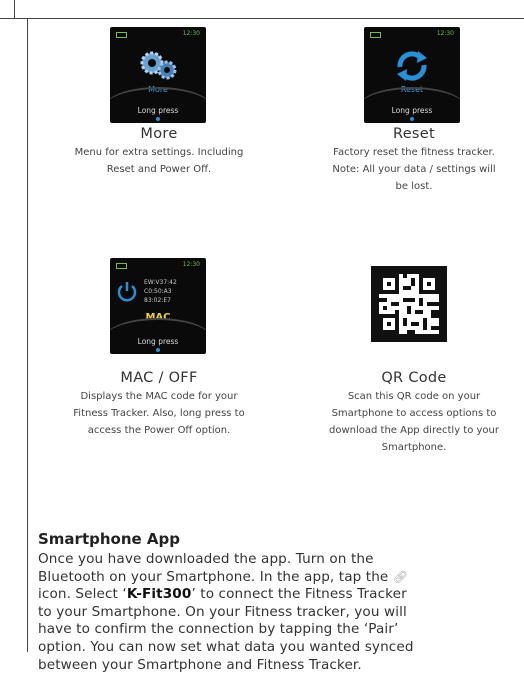  I want to click on mac-title: MAC / OFF, so click(159, 378).